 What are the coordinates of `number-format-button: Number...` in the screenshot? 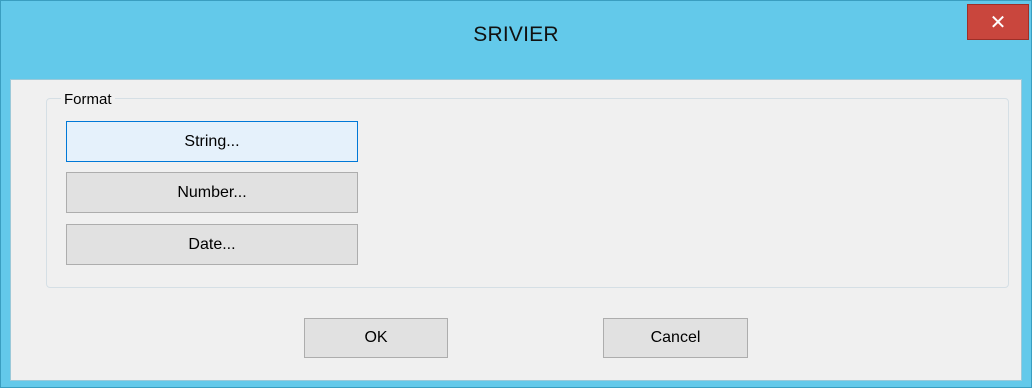 It's located at (212, 192).